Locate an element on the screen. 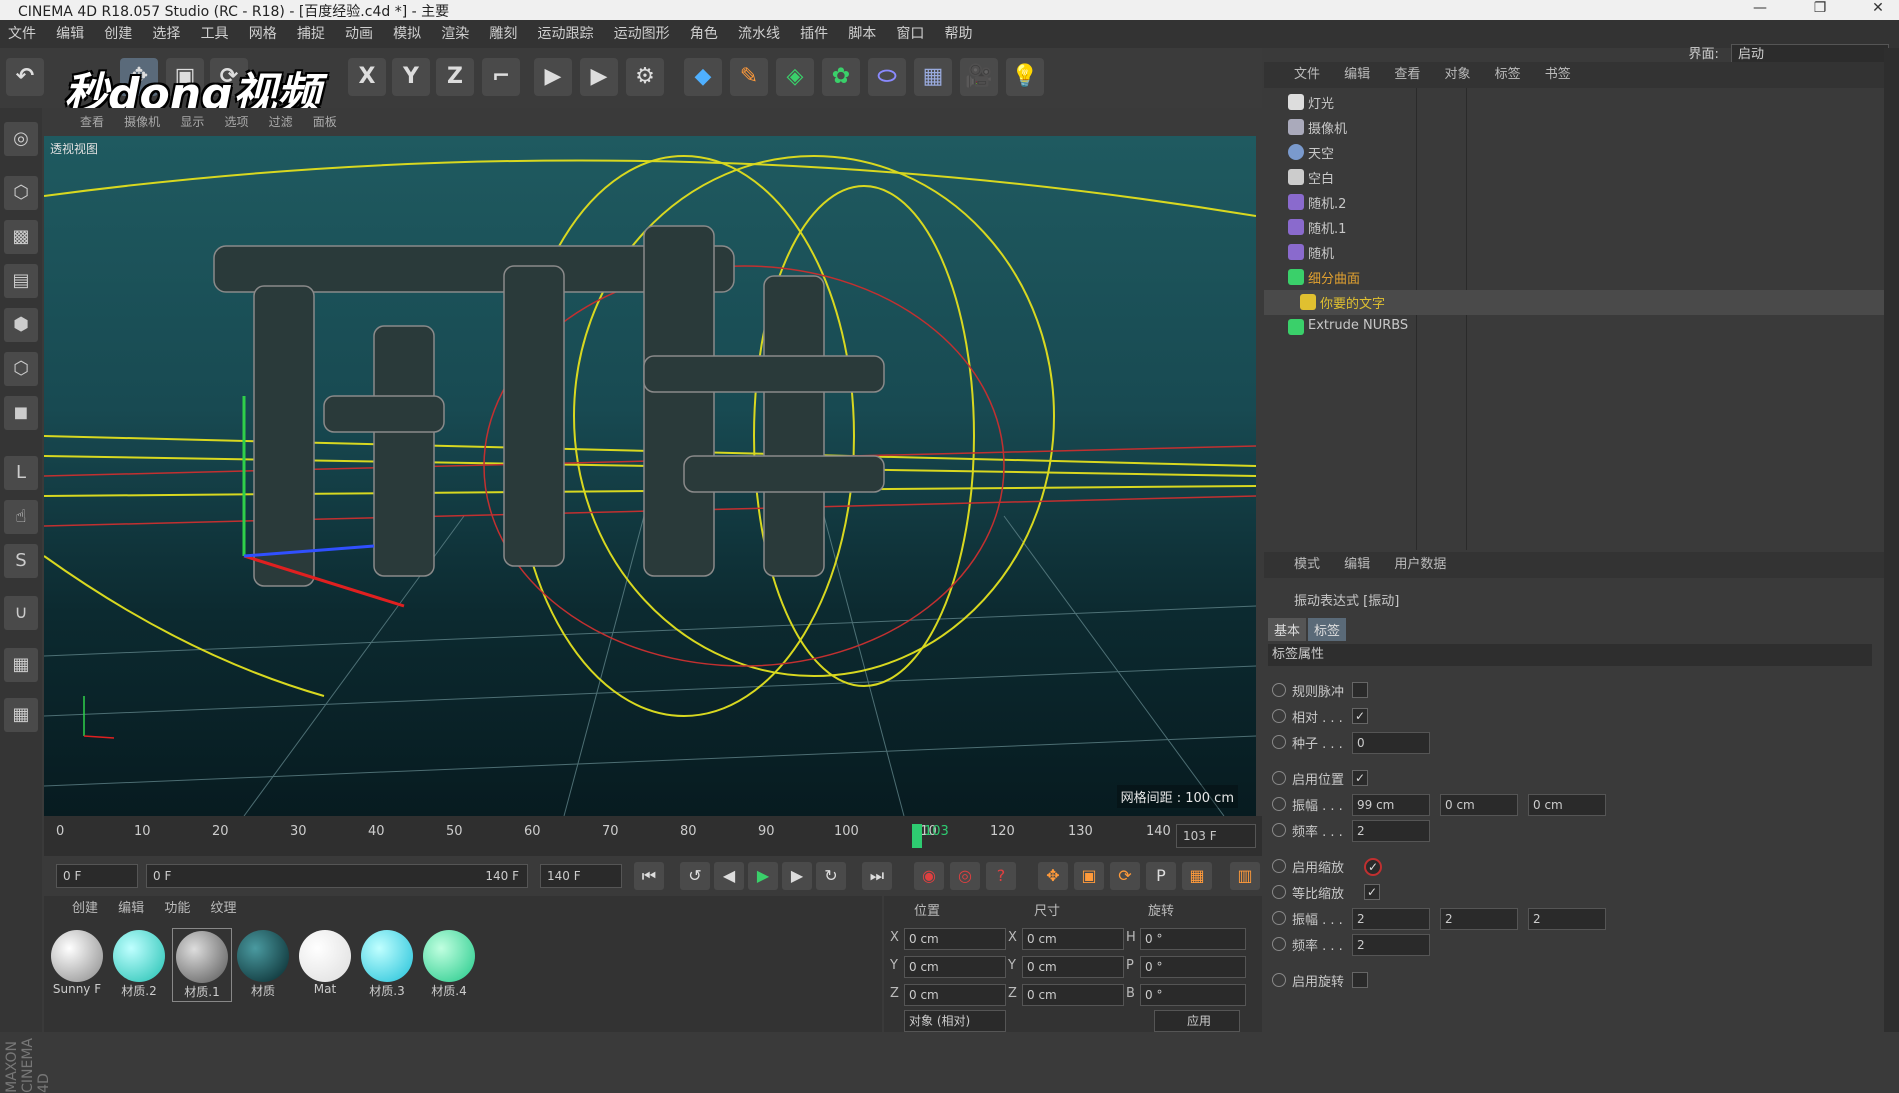 The image size is (1899, 1093). end-frame-field: 140 F is located at coordinates (581, 876).